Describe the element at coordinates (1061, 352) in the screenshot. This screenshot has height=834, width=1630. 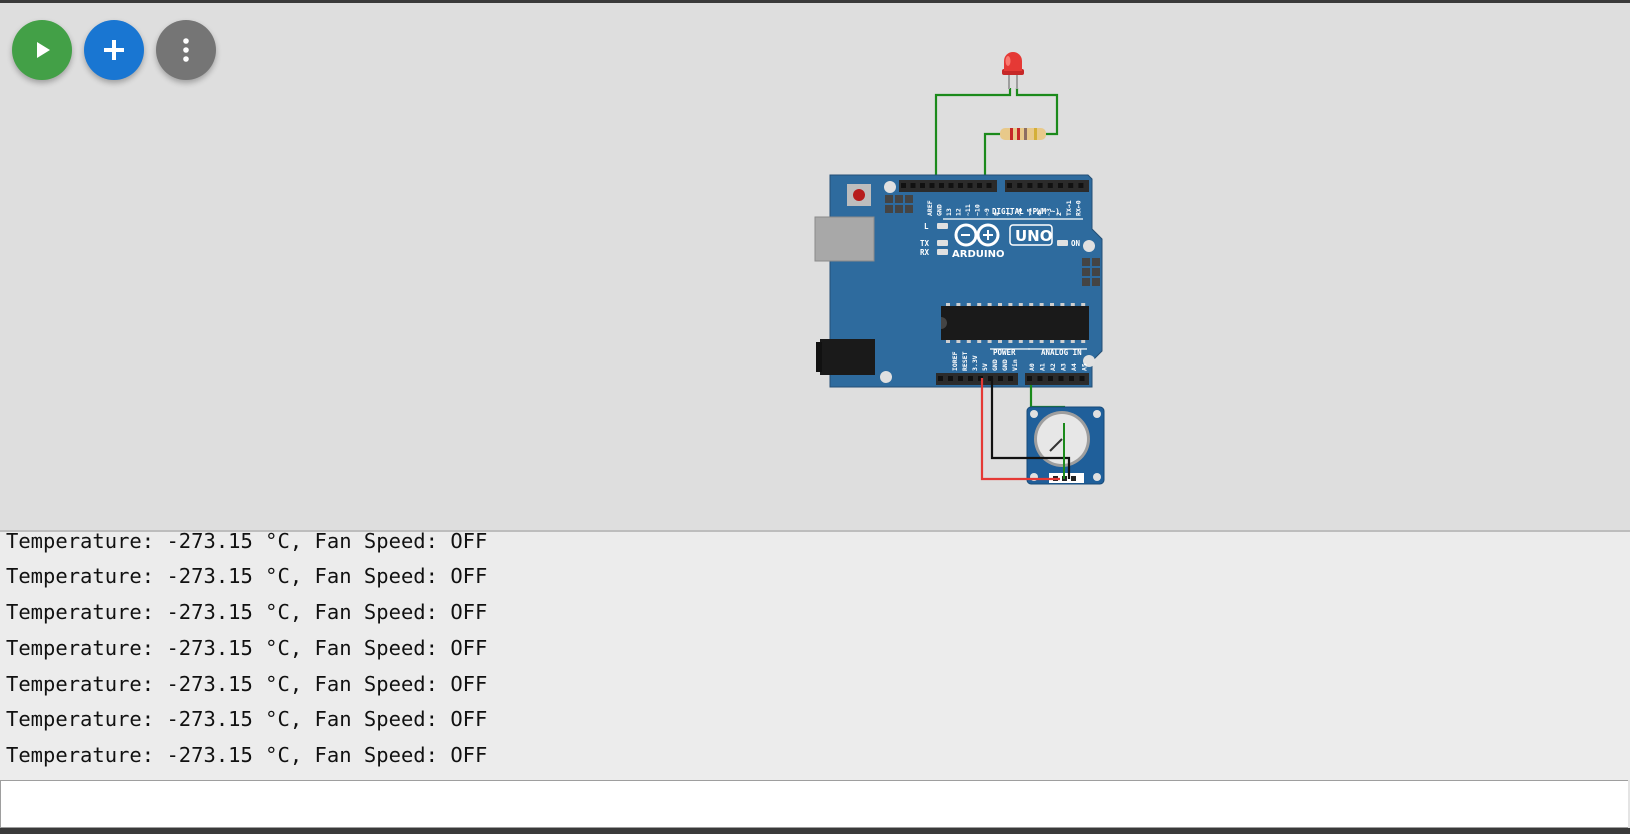
I see `analog-in-label: ANALOG IN` at that location.